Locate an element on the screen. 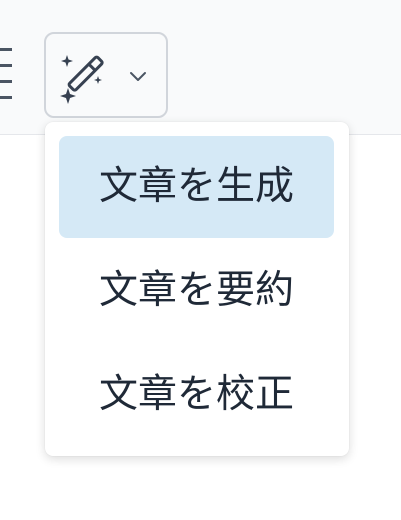  chevron-down-icon is located at coordinates (138, 76).